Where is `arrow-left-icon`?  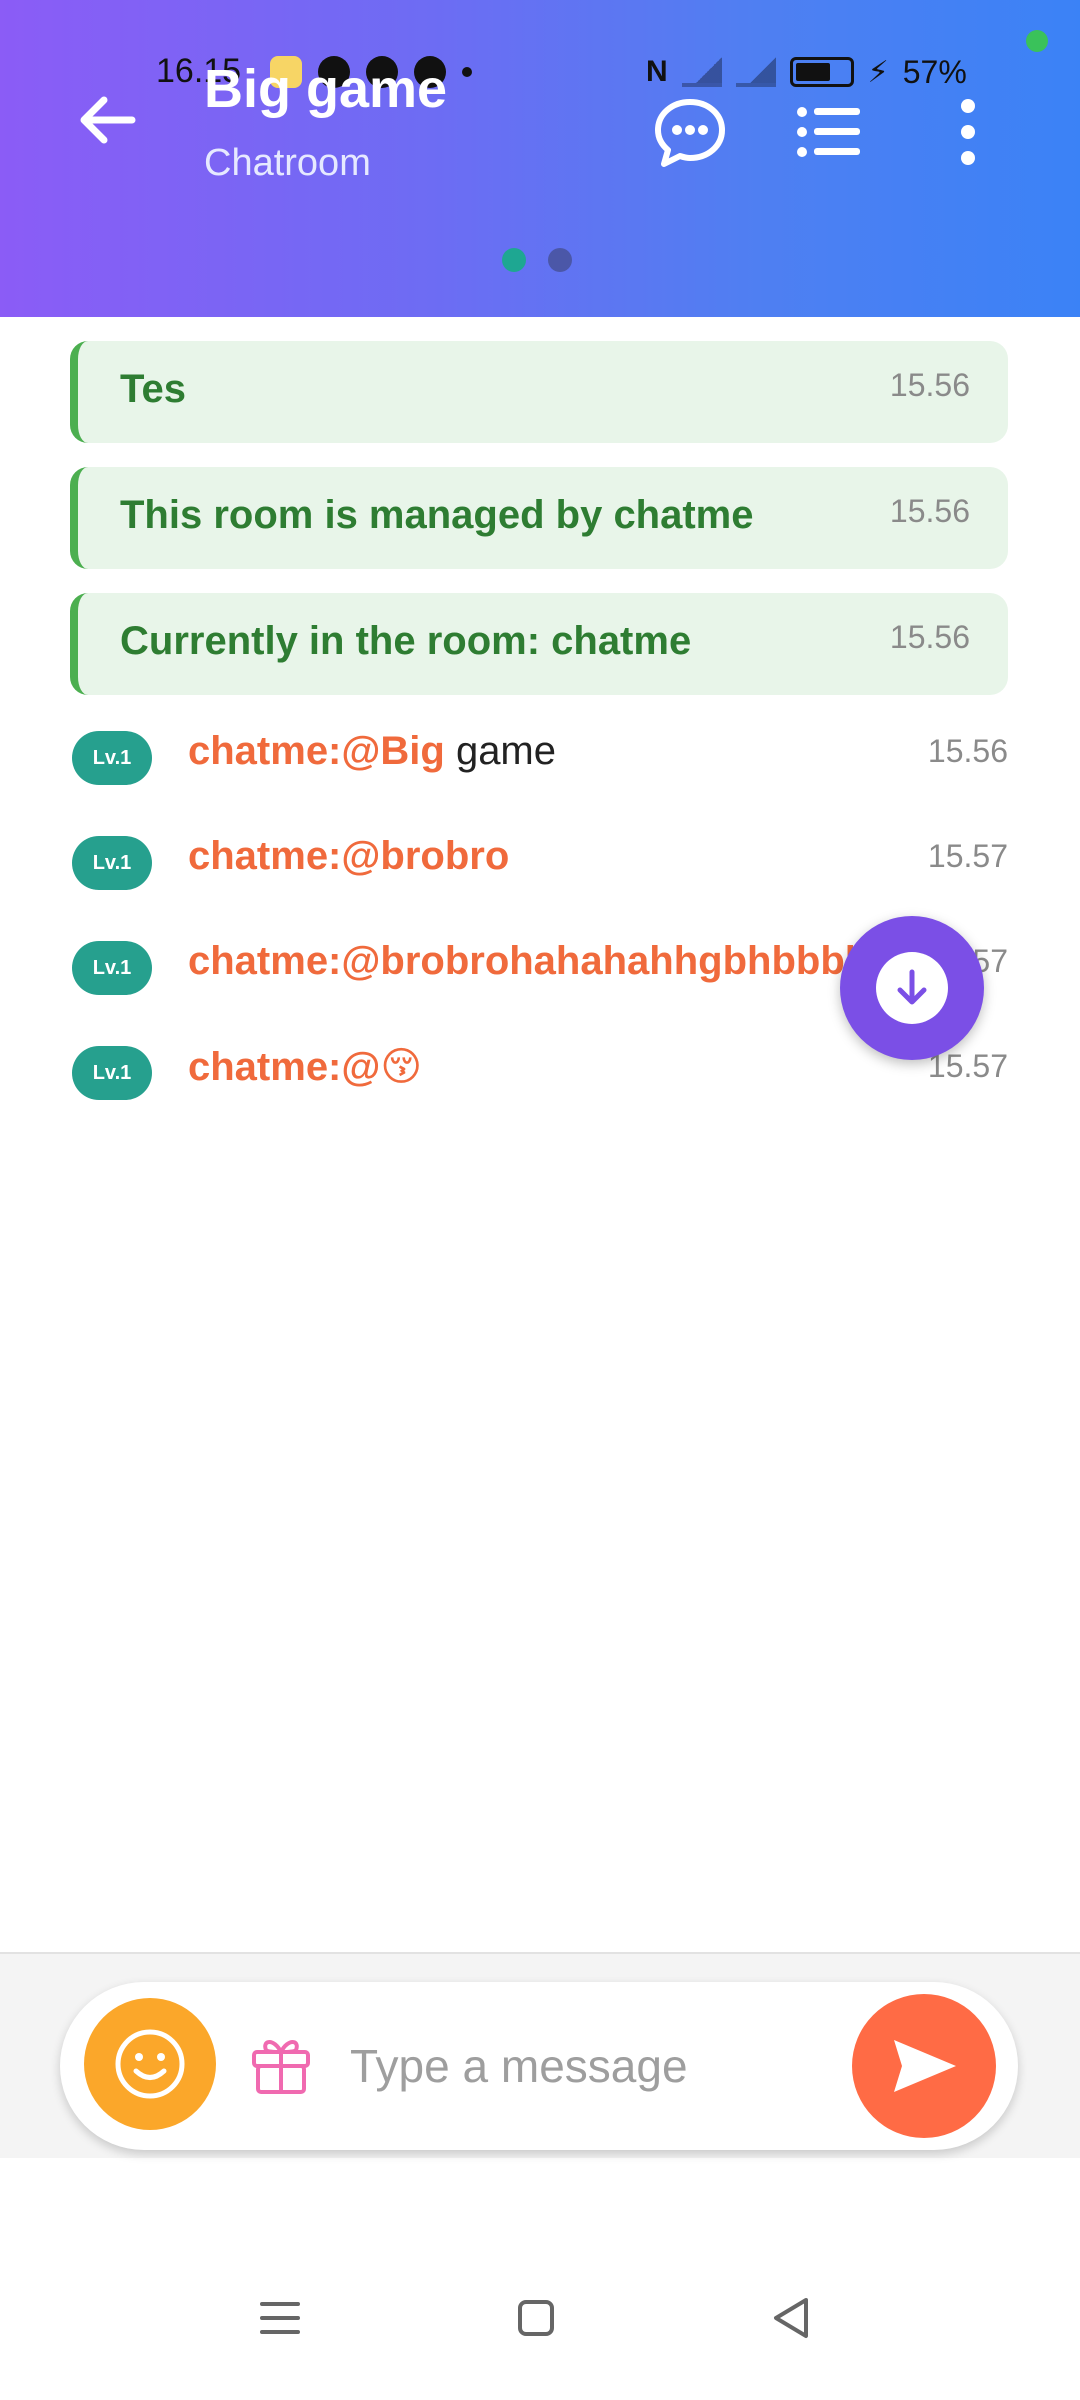 arrow-left-icon is located at coordinates (108, 120).